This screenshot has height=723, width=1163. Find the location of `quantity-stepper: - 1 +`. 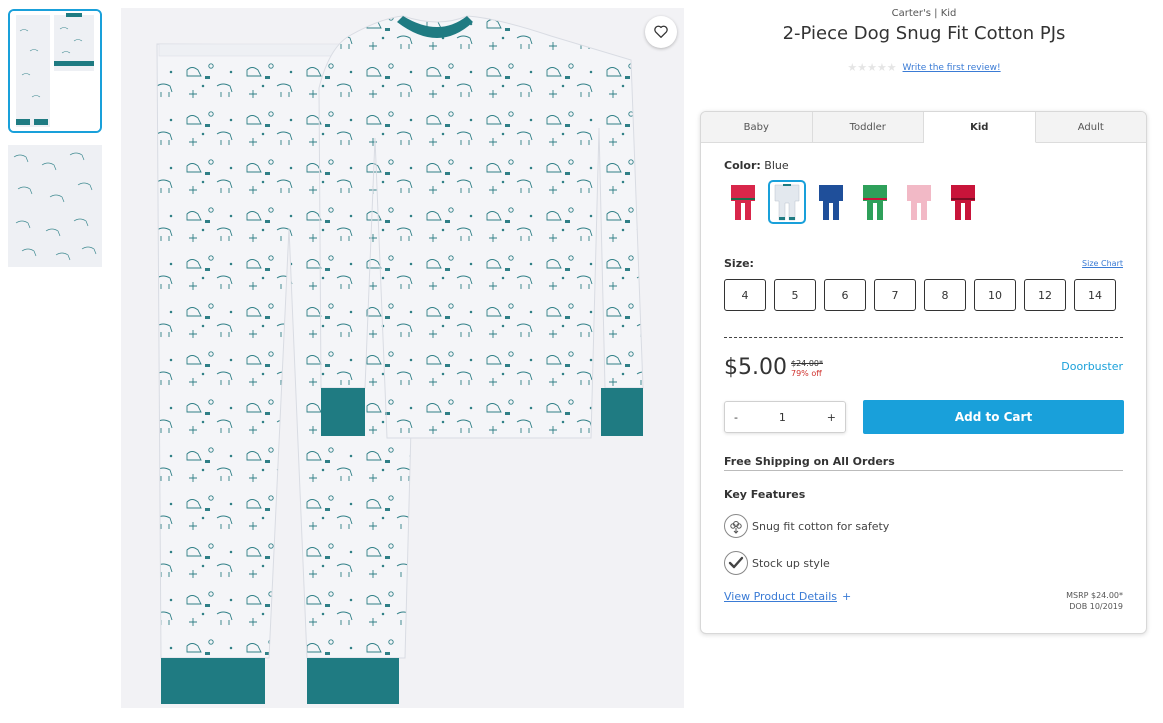

quantity-stepper: - 1 + is located at coordinates (785, 417).